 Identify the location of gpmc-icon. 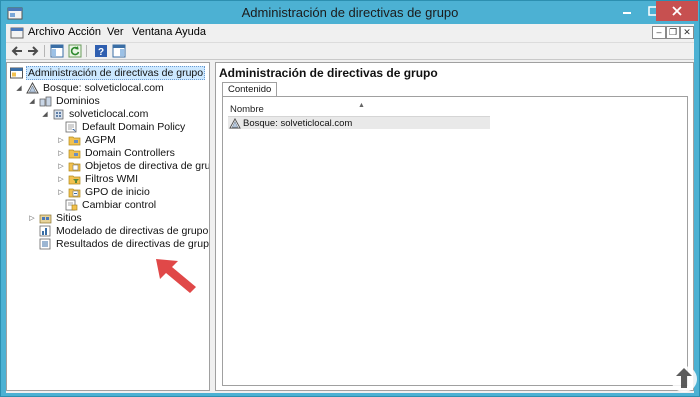
(16, 72).